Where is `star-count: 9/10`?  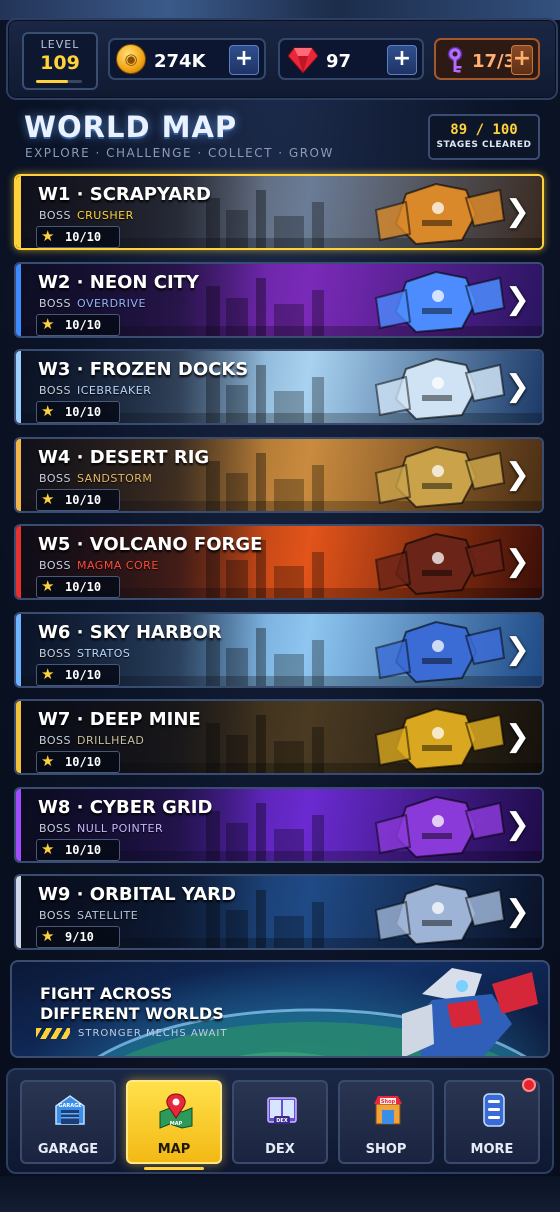
star-count: 9/10 is located at coordinates (79, 937).